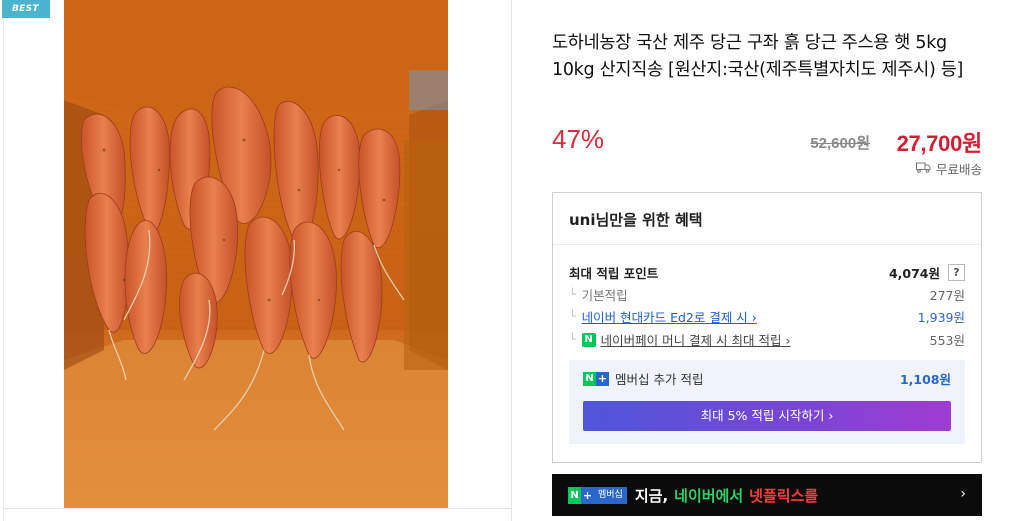 This screenshot has height=521, width=1022. I want to click on membership-tag: 멤버십, so click(610, 495).